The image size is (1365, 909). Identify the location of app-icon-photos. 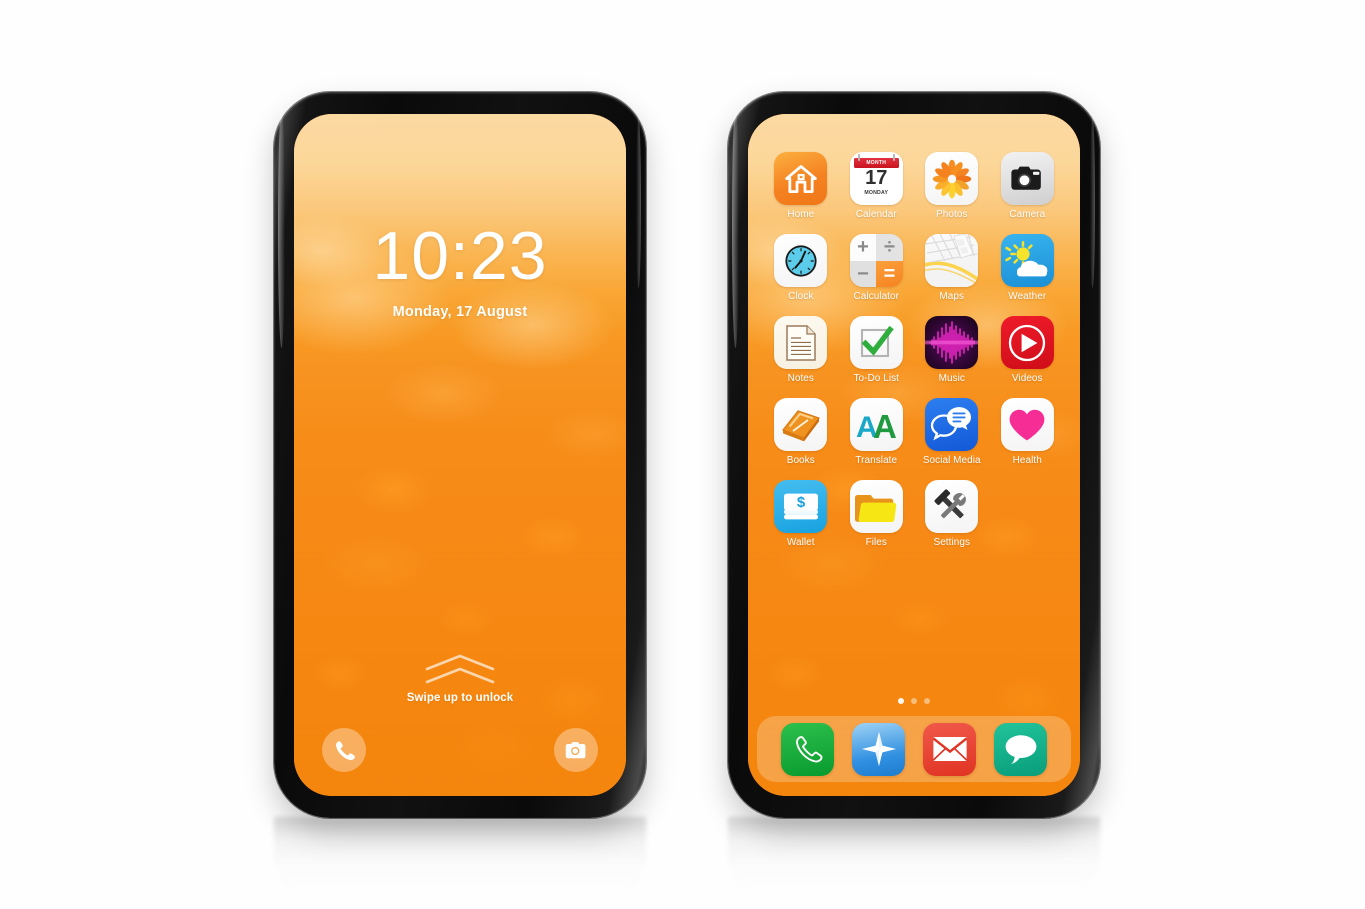
(952, 178).